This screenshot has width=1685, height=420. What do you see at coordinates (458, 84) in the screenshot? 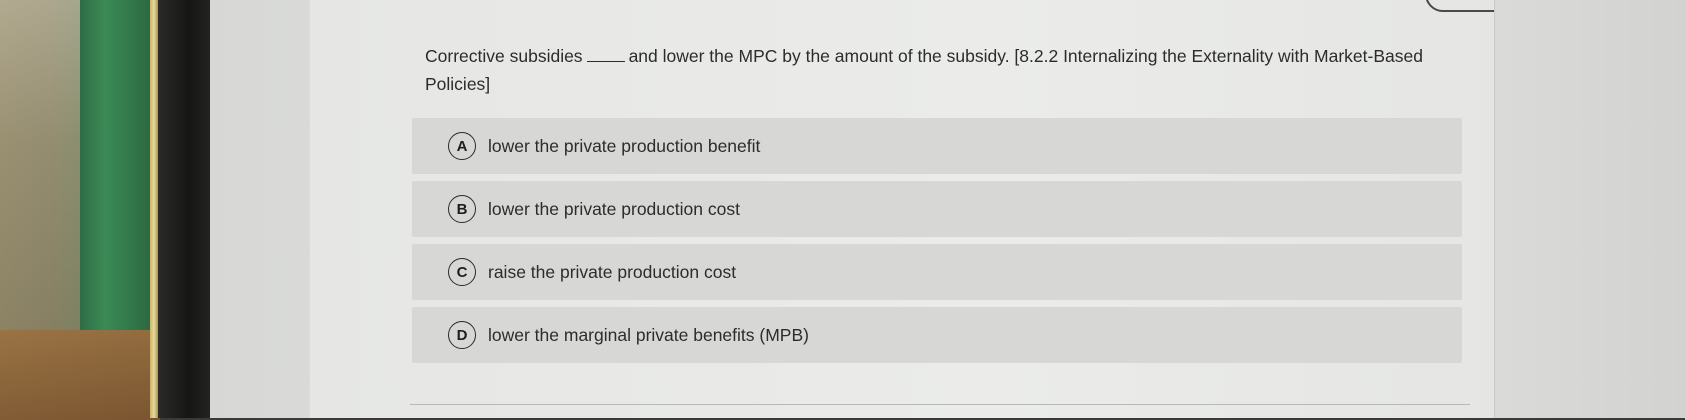
I see `question-line2: Policies]` at bounding box center [458, 84].